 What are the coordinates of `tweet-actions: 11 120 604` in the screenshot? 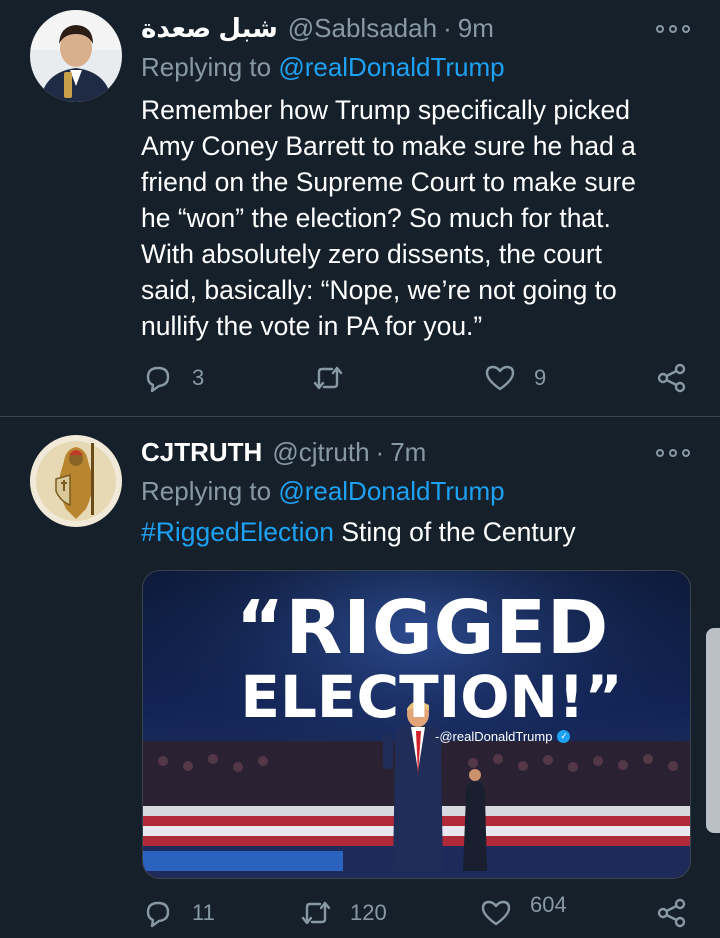 It's located at (360, 913).